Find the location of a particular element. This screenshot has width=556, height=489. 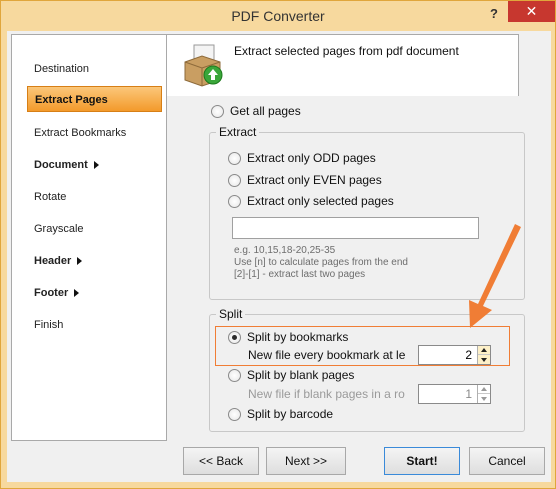

sidebar-item-header: Header is located at coordinates (89, 261).